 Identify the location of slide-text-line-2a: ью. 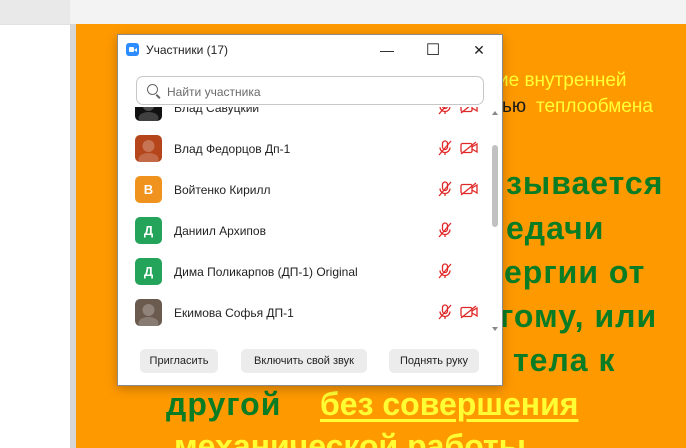
(514, 106).